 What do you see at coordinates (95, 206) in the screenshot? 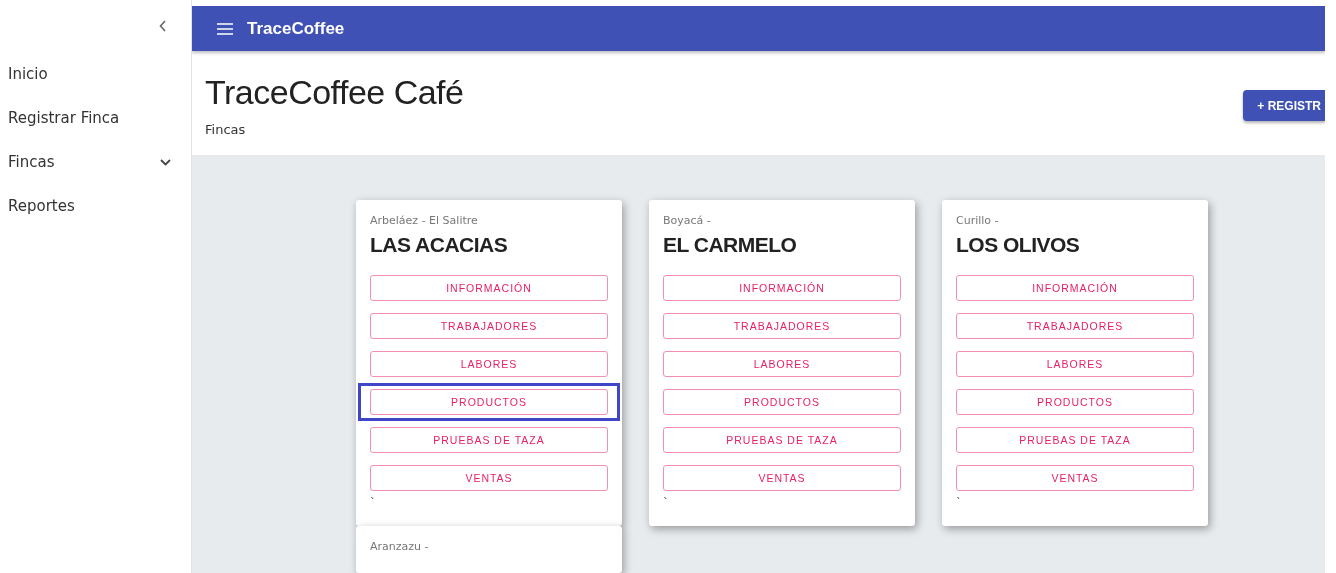
I see `nav-item: Reportes` at bounding box center [95, 206].